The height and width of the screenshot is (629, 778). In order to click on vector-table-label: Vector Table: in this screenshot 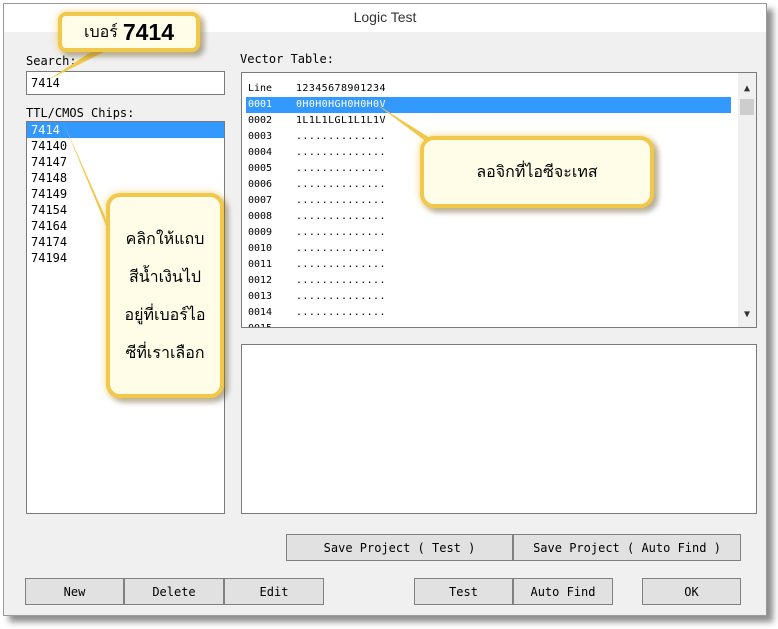, I will do `click(287, 59)`.